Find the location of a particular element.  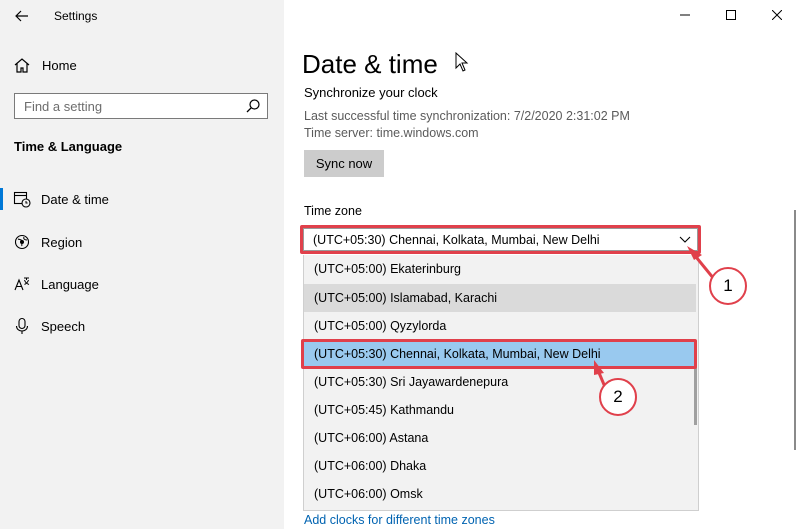

page-title: Date & time is located at coordinates (370, 64).